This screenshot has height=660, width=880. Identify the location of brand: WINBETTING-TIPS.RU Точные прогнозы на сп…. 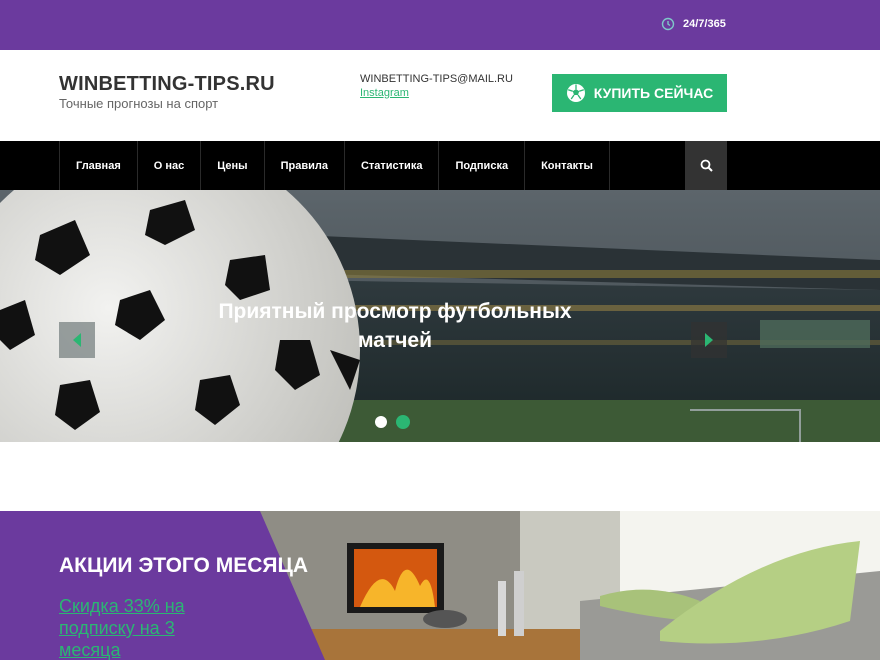
(167, 92).